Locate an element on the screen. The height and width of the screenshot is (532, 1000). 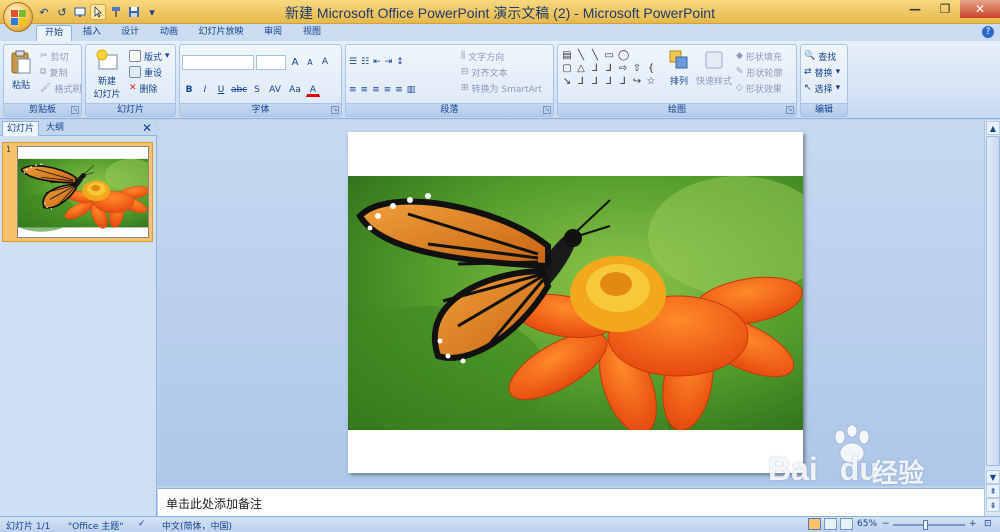
strikethrough-button: abc is located at coordinates (239, 90).